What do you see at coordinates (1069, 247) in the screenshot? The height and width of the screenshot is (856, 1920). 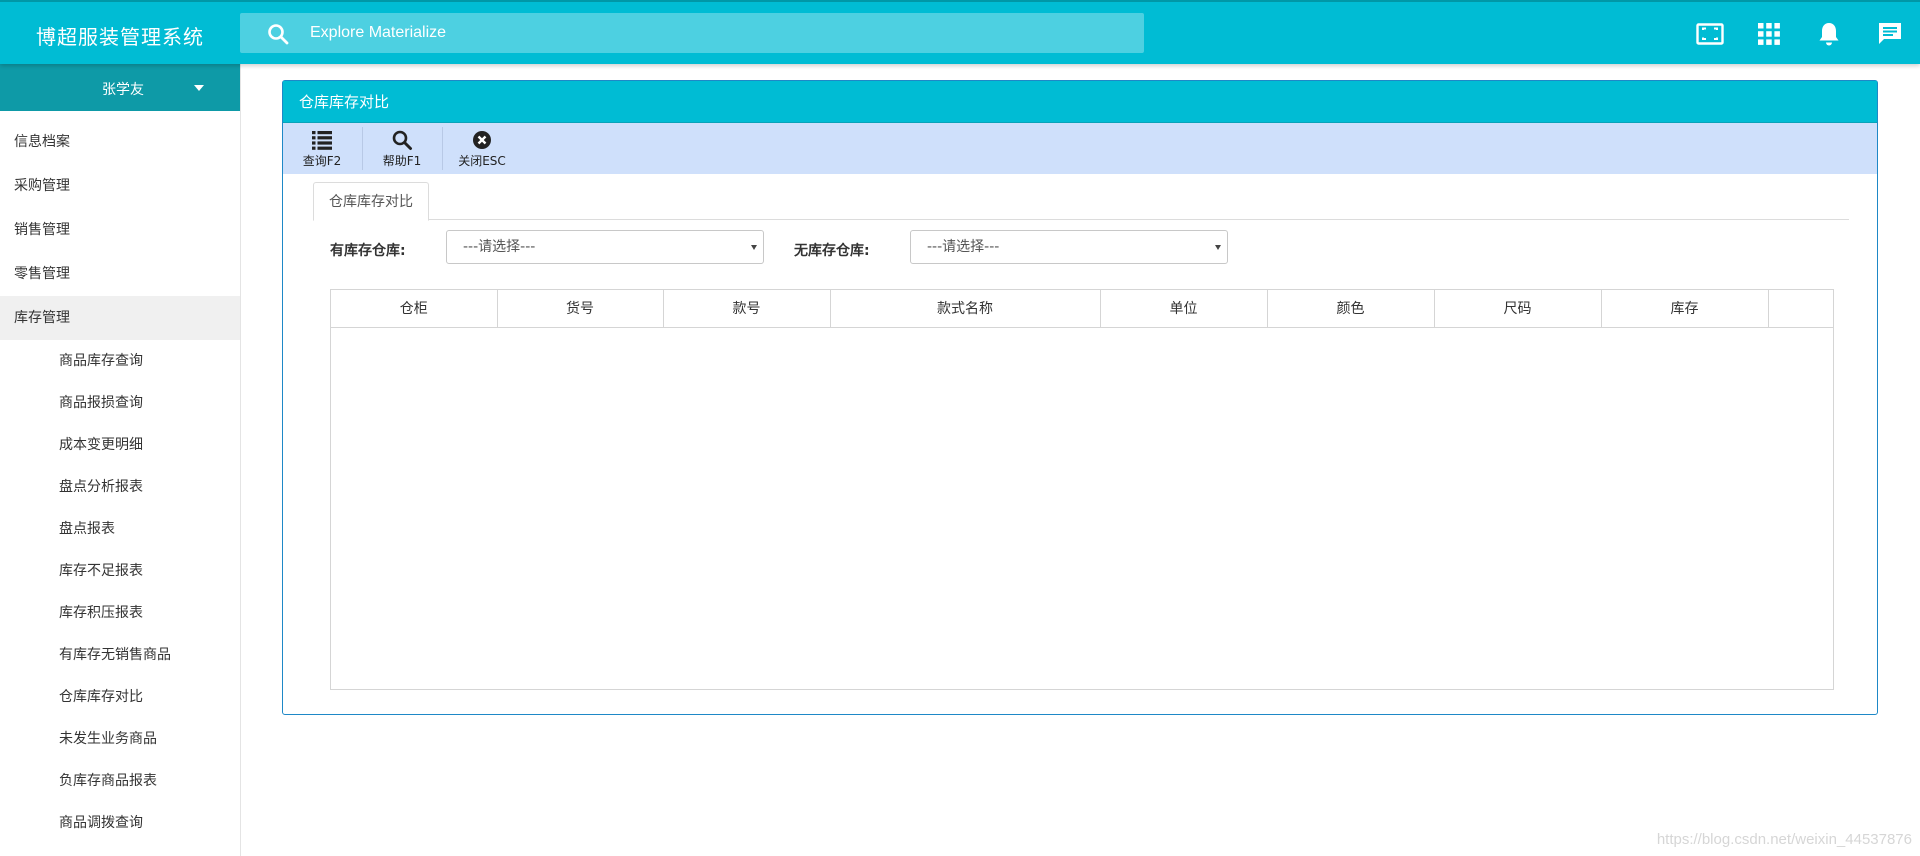 I see `without-stock-warehouse-select: ---请选择---` at bounding box center [1069, 247].